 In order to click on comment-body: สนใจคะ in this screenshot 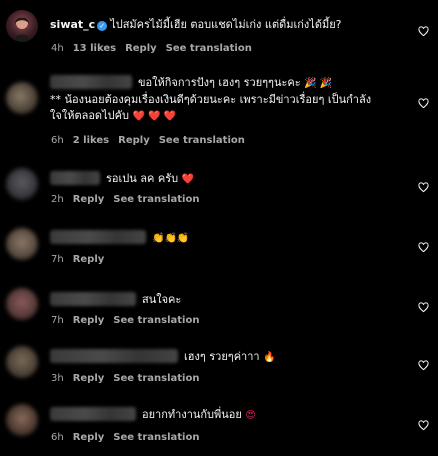, I will do `click(229, 300)`.